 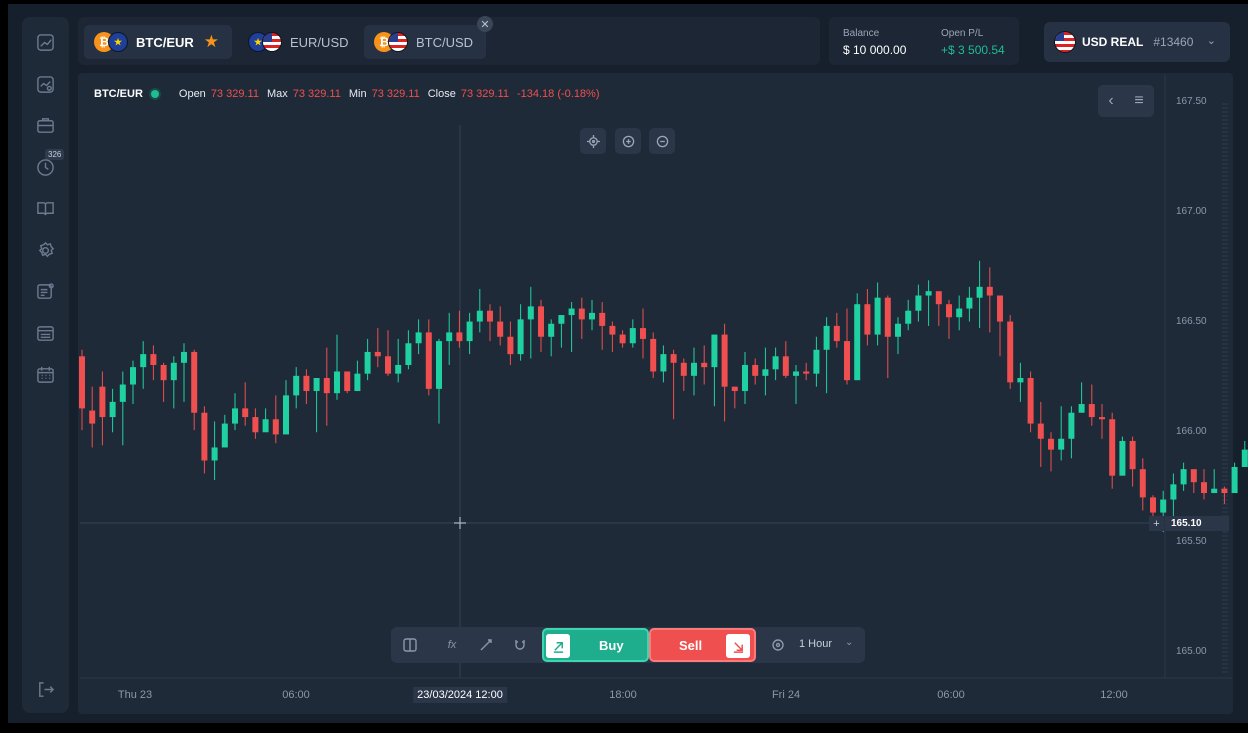 I want to click on close-value: 73 329.11, so click(x=484, y=94).